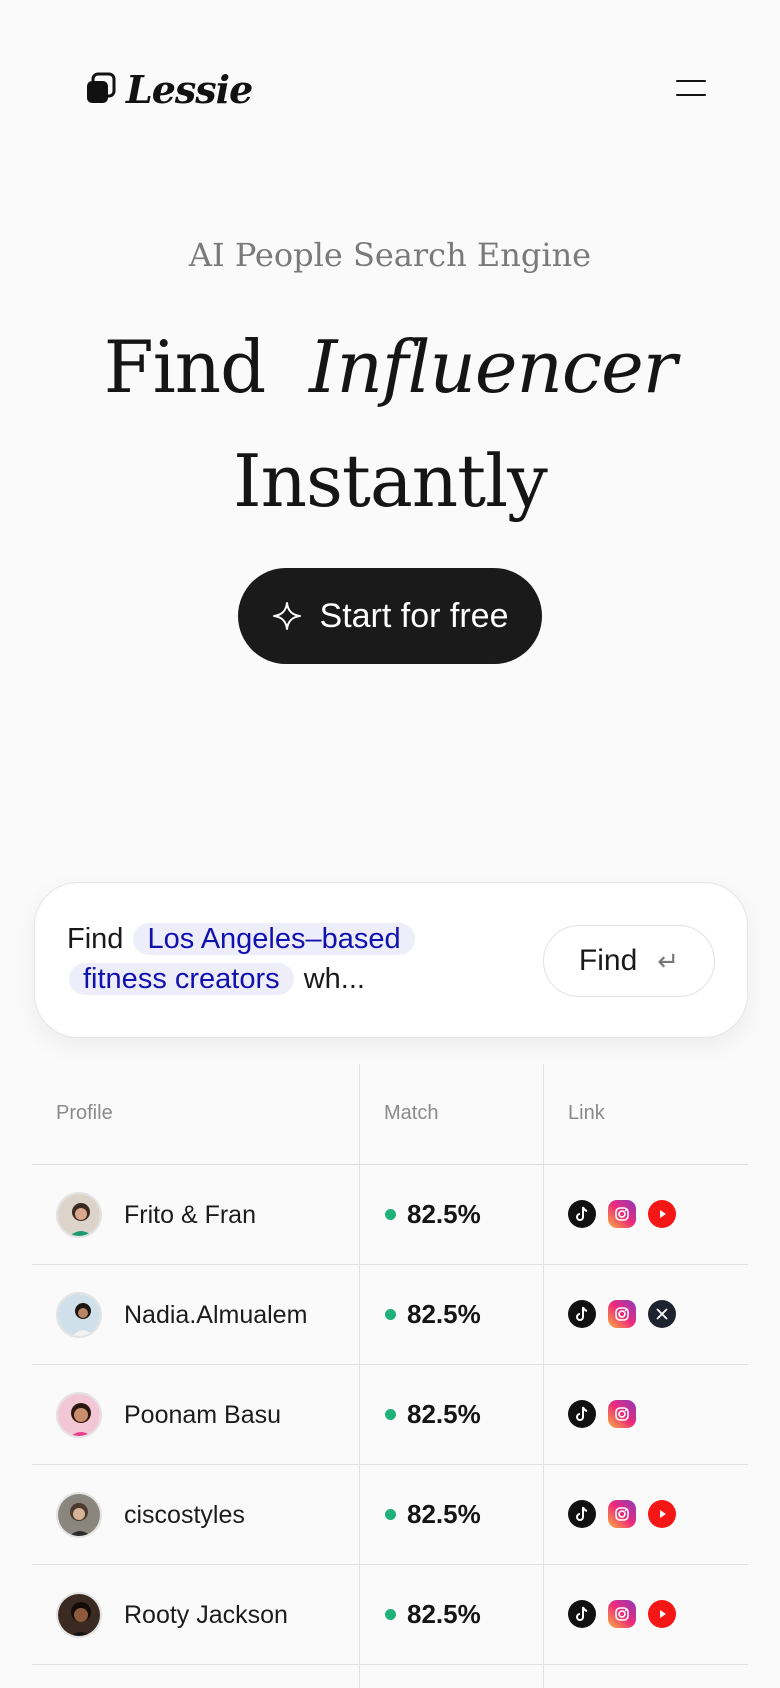  I want to click on table-row: Frito & Fran 82.5%, so click(390, 1215).